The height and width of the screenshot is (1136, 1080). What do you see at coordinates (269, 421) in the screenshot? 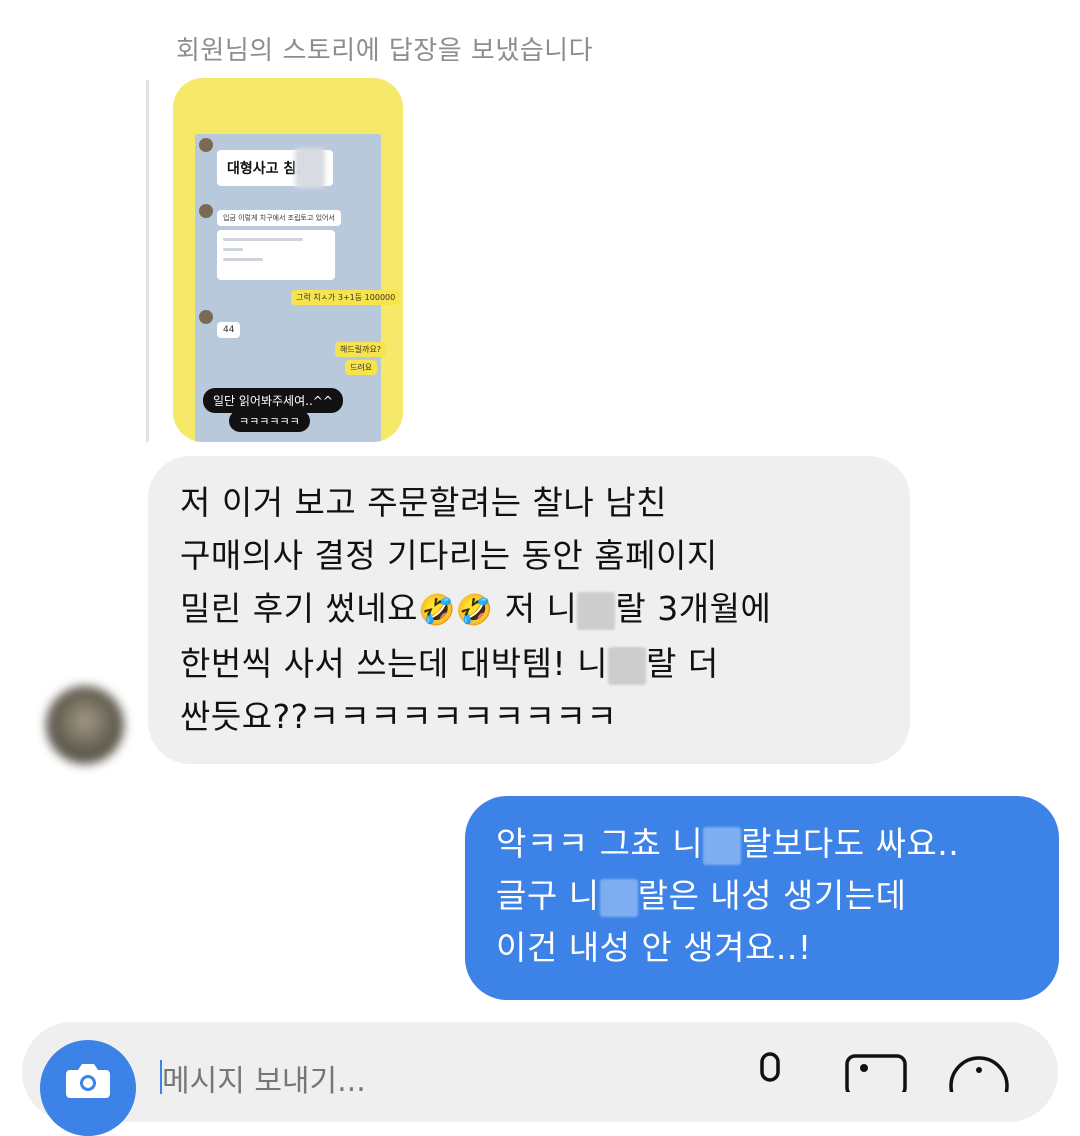
I see `story-caption-laugh: ㅋㅋㅋㅋㅋㅋ` at bounding box center [269, 421].